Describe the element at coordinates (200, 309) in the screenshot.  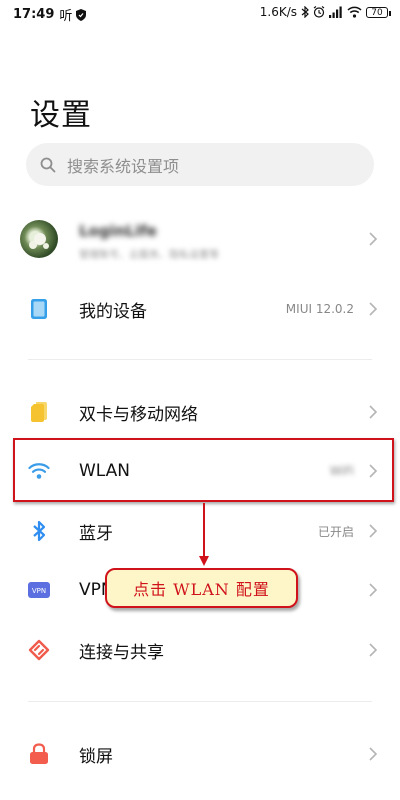
I see `my-device-row: 我的设备 MIUI 12.0.2` at that location.